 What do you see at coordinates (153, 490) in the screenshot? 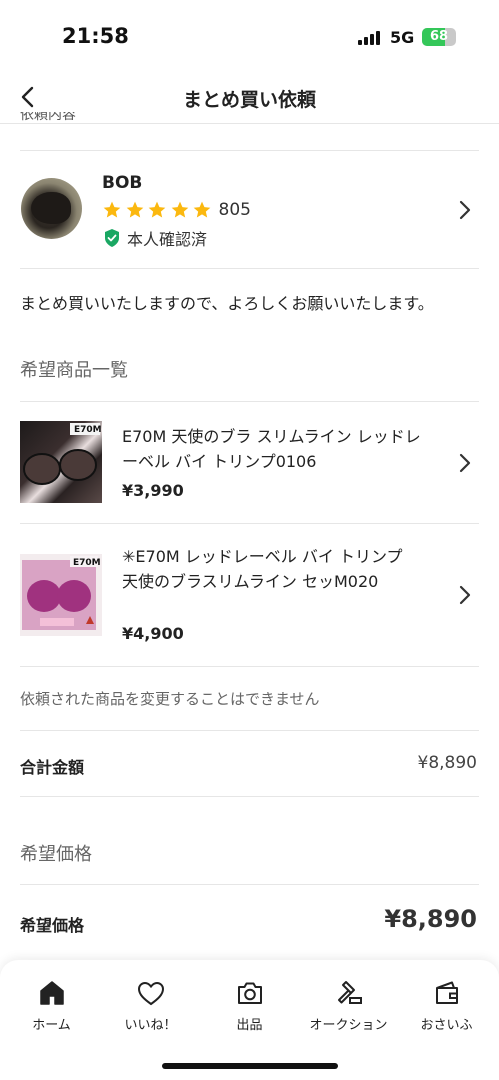
I see `product-price: ¥3,990` at bounding box center [153, 490].